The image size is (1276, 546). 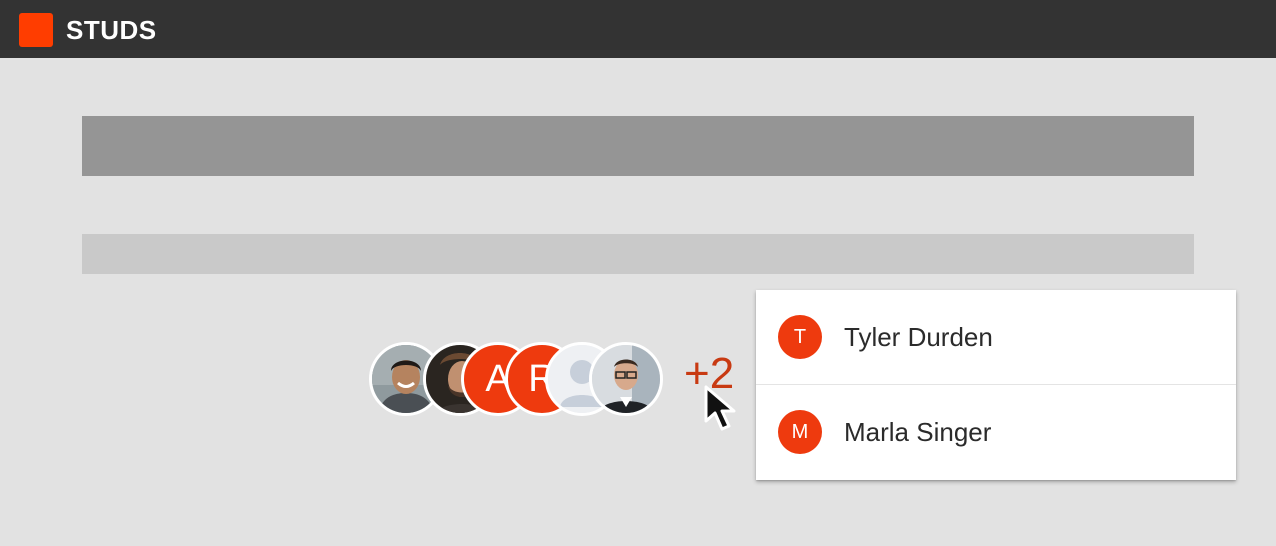 I want to click on overflow-users-menu: T Tyler Durden M Marla Singer, so click(x=996, y=385).